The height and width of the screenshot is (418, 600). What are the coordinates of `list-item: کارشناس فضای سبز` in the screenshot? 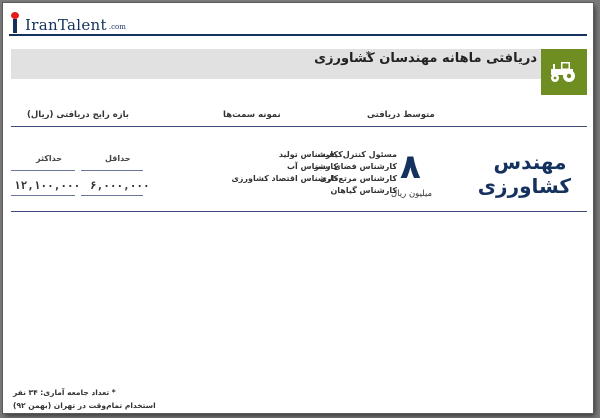 It's located at (355, 166).